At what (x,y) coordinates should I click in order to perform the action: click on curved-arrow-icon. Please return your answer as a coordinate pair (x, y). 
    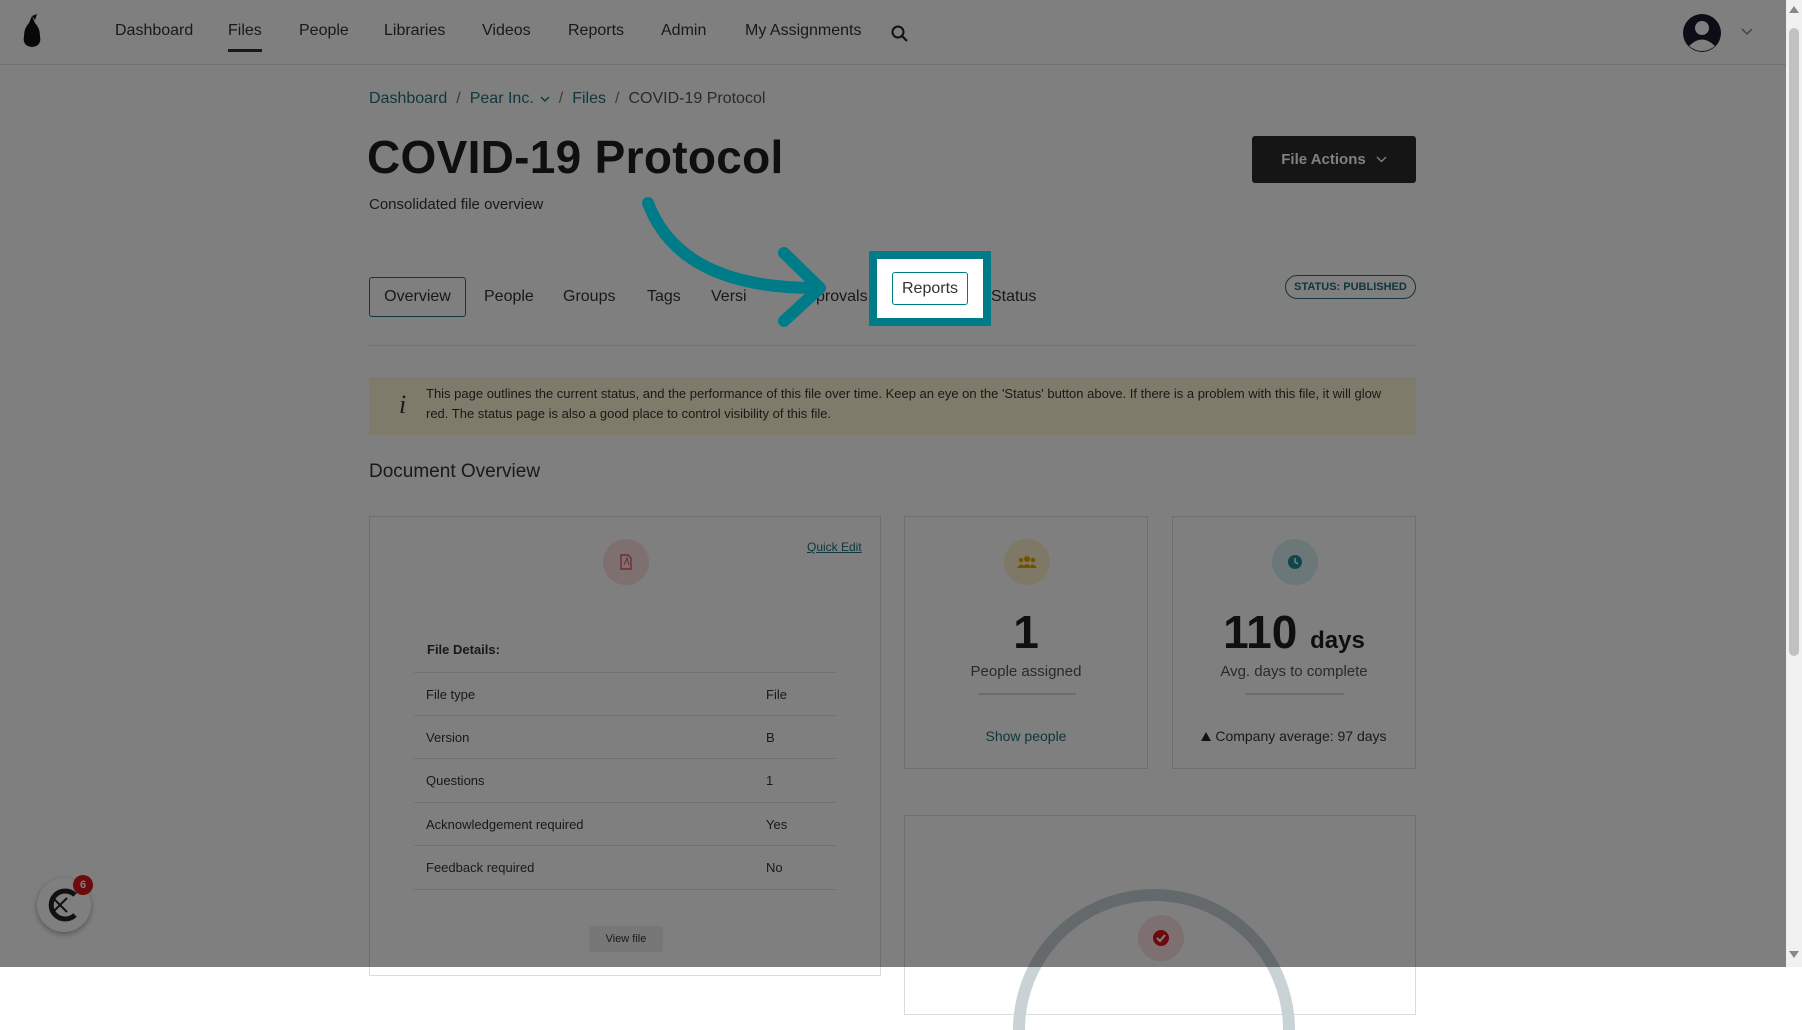
    Looking at the image, I should click on (734, 262).